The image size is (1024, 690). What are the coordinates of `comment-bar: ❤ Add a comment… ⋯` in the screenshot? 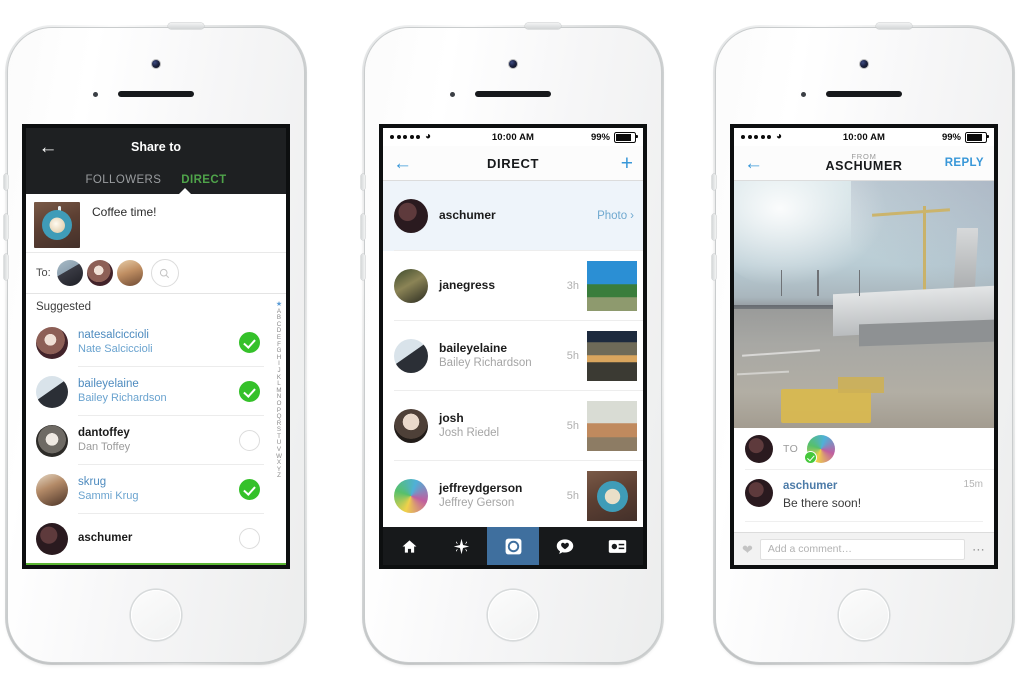 It's located at (864, 548).